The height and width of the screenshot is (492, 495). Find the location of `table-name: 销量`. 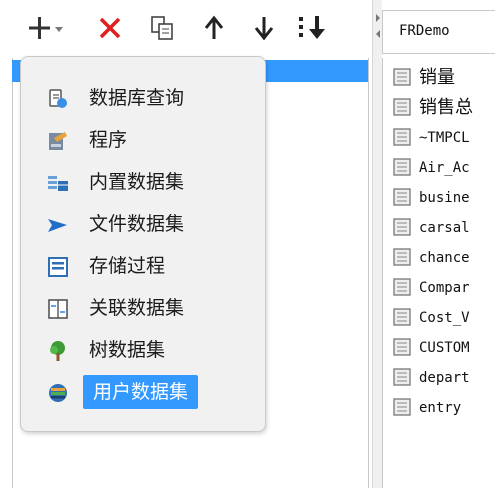

table-name: 销量 is located at coordinates (437, 77).